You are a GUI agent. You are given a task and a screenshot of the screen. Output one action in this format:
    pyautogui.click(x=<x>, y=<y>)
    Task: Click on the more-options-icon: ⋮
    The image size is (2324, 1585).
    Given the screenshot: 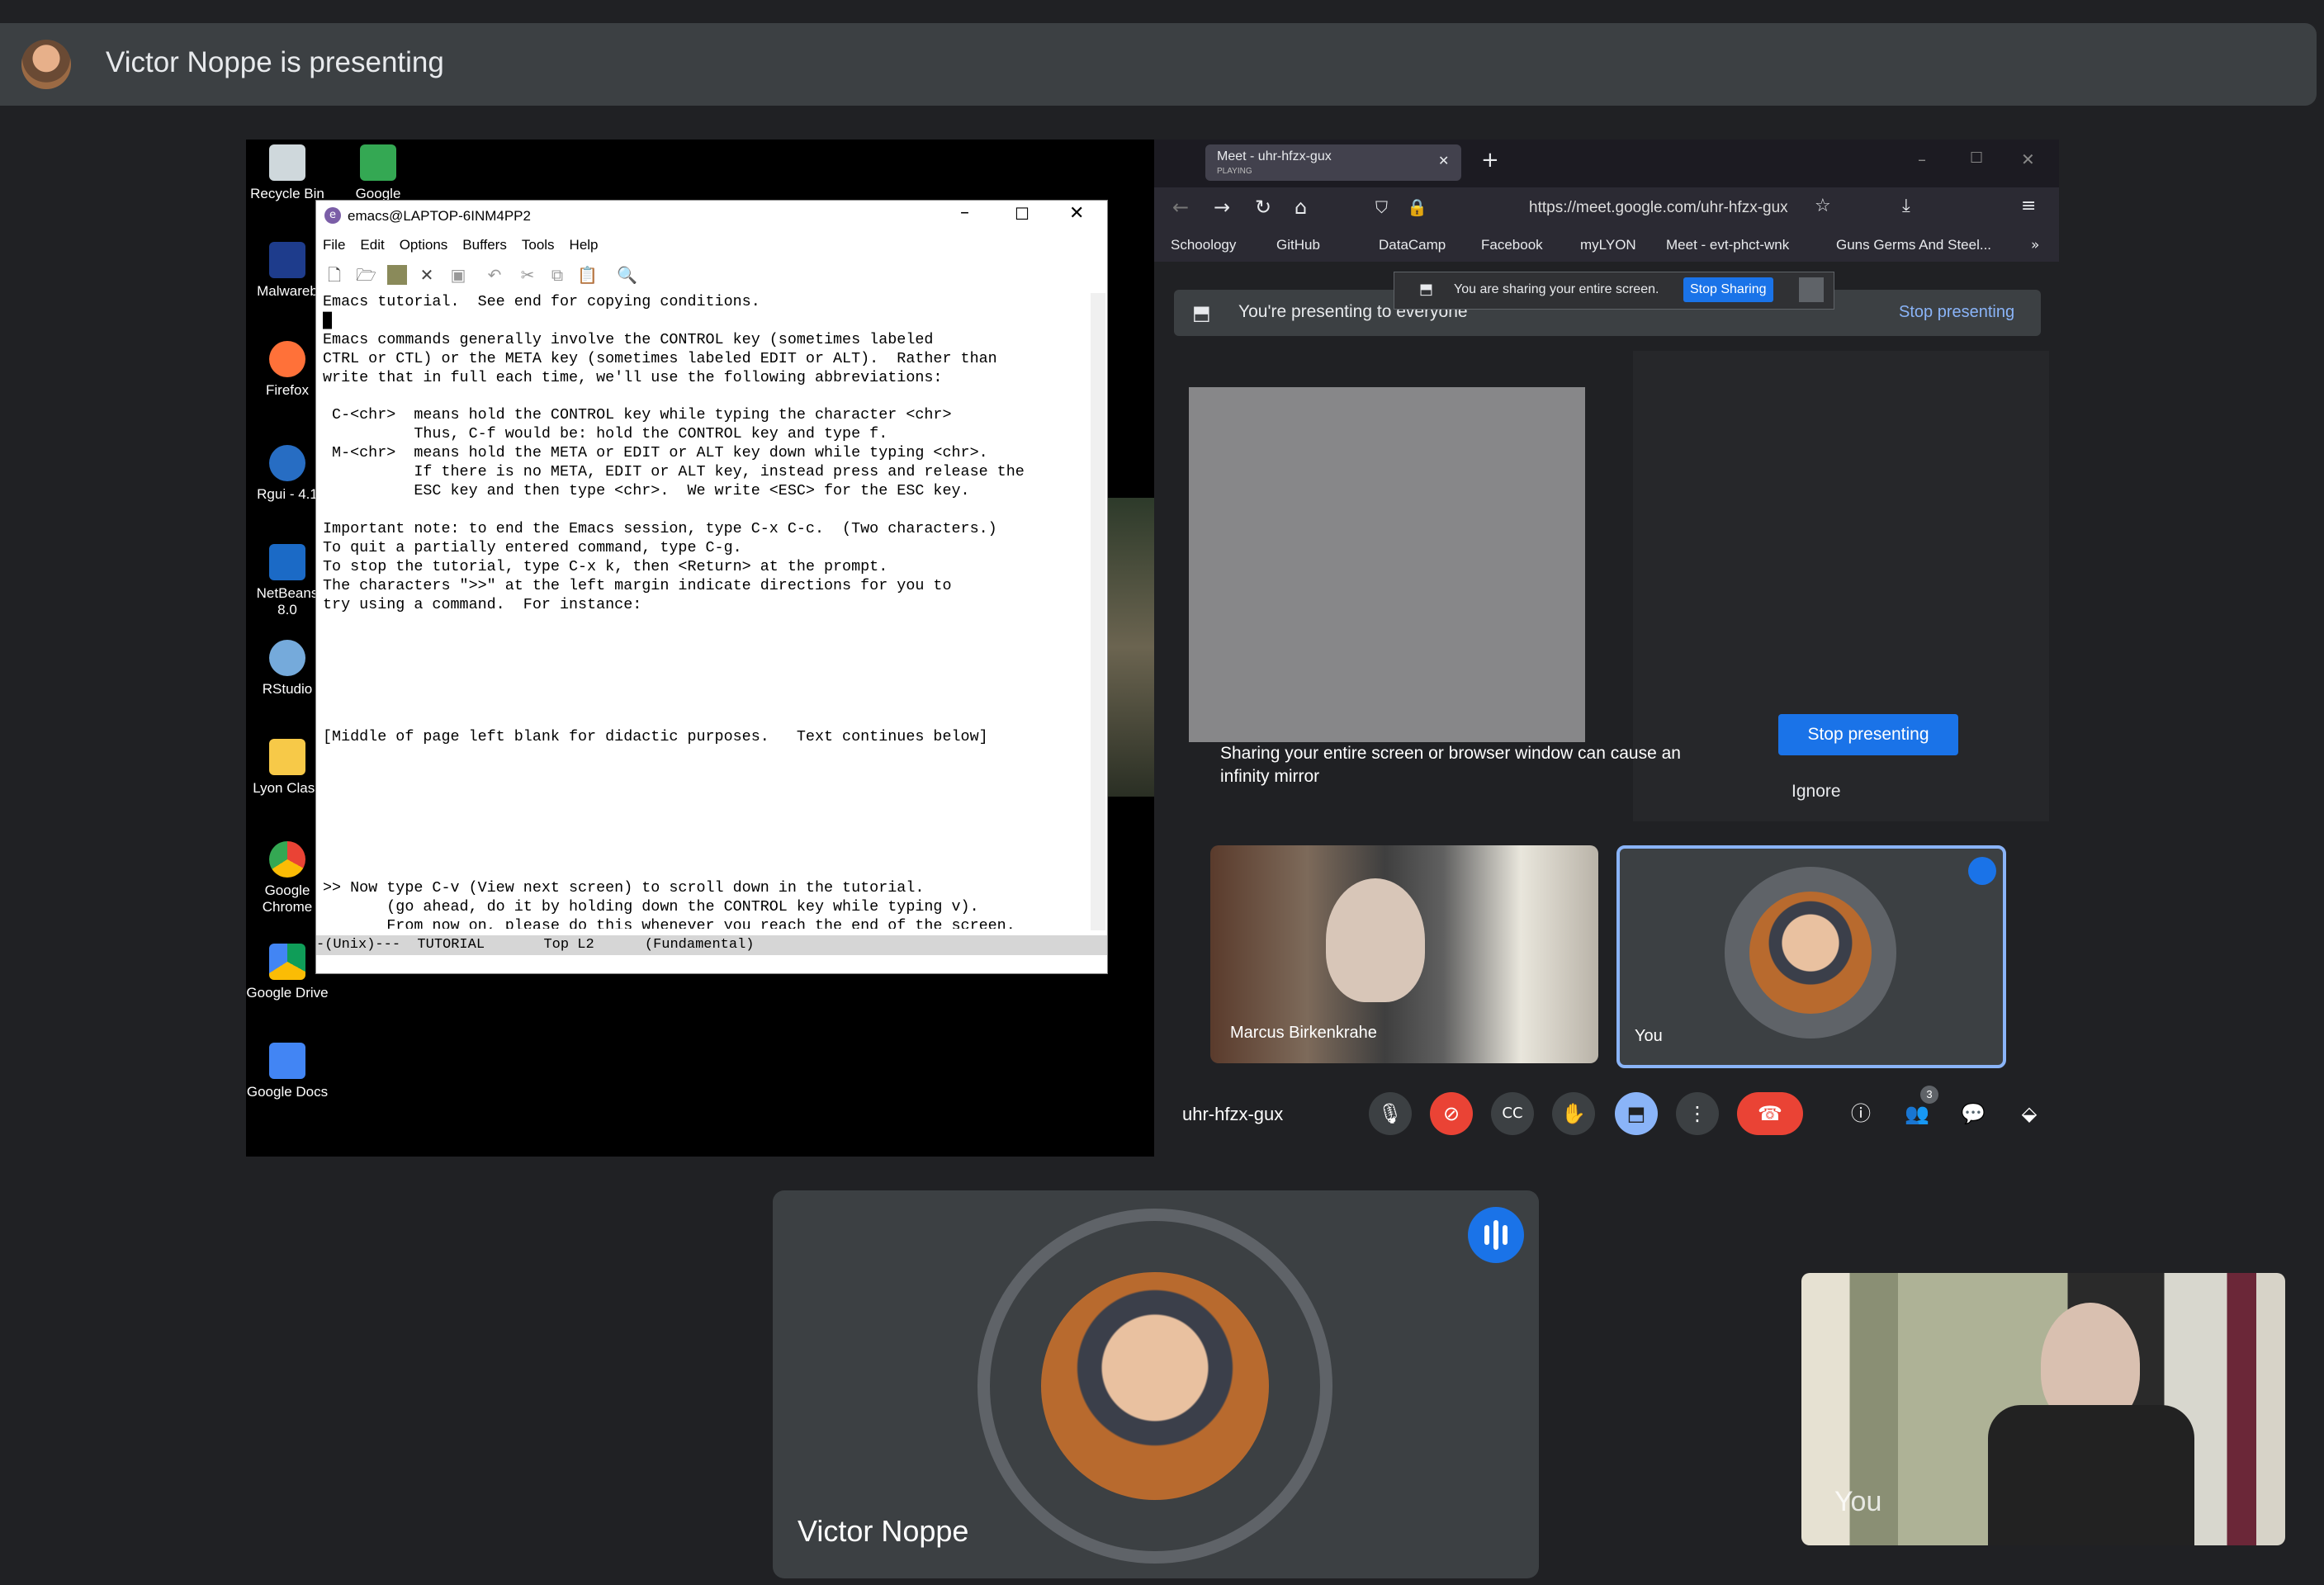 What is the action you would take?
    pyautogui.click(x=1697, y=1113)
    